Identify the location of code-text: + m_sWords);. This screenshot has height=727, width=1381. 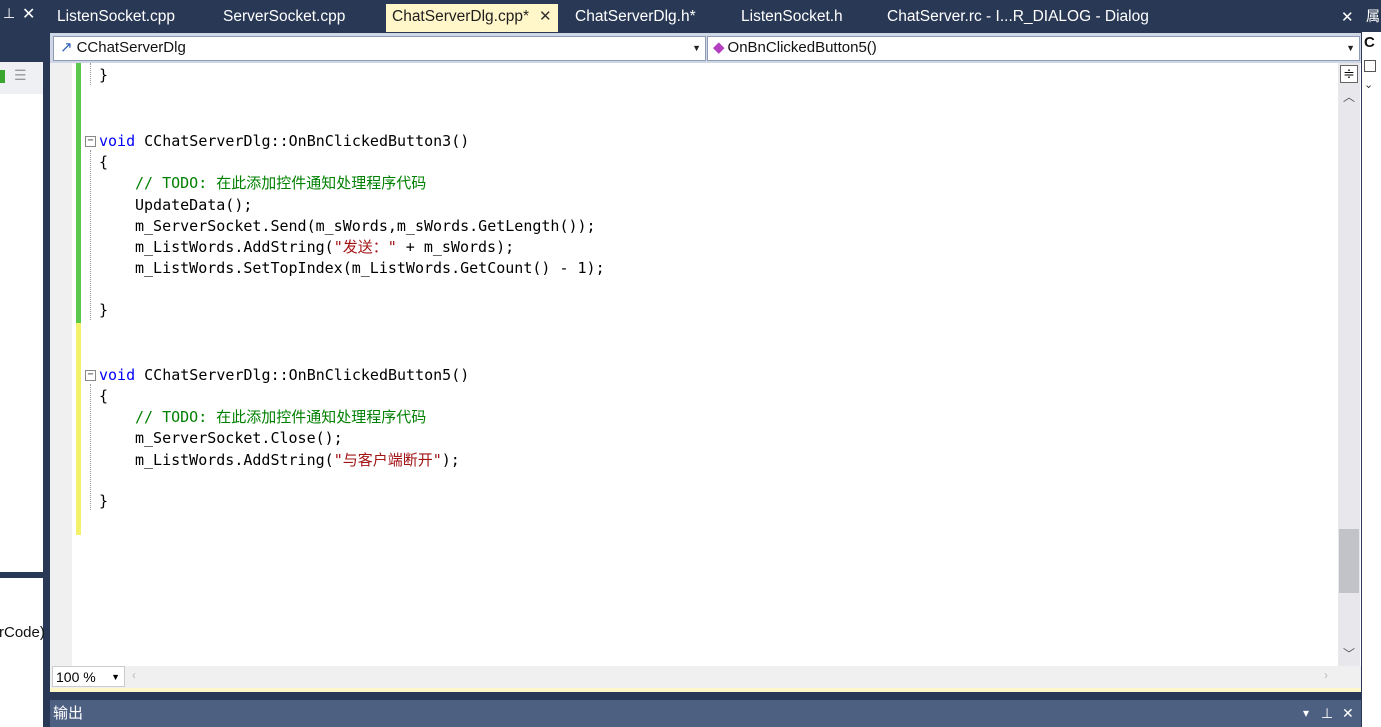
(455, 247).